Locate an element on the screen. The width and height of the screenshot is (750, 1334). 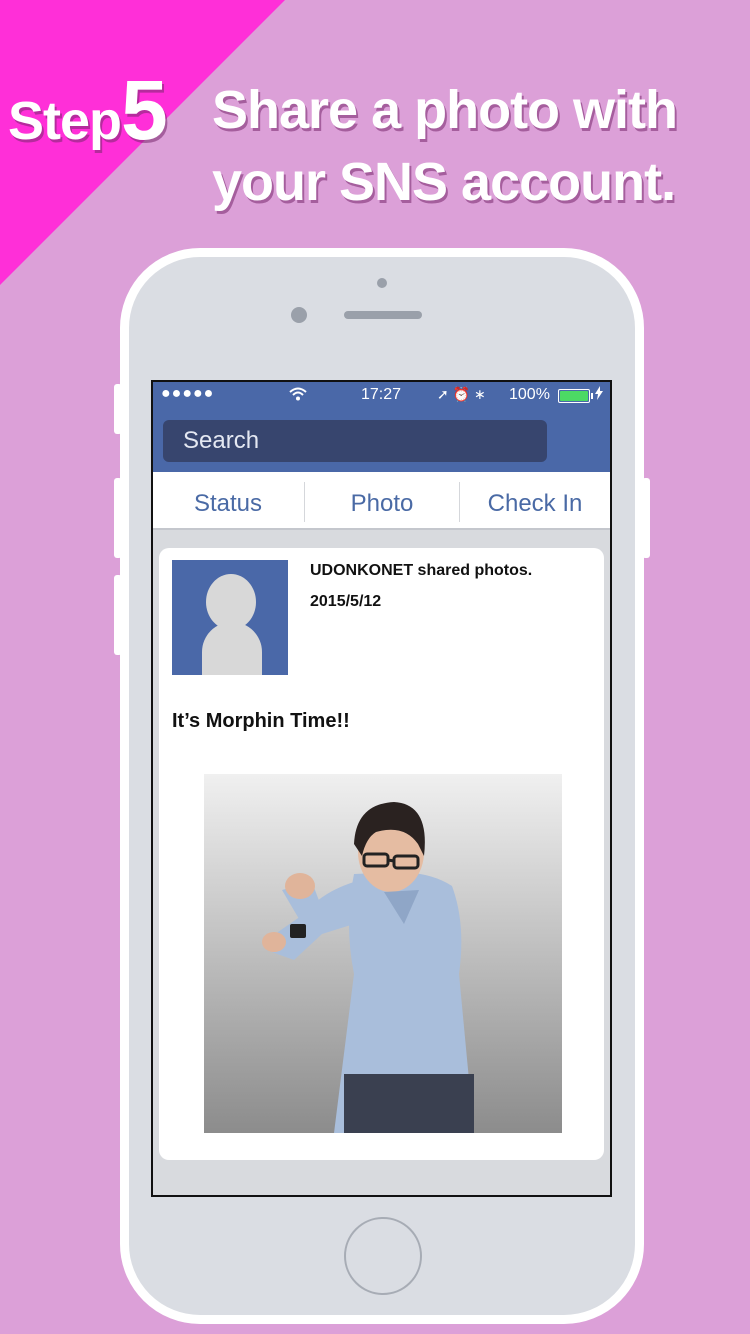
status-bar: ●●●●● 17:27 ➚ ⏰ ∗ 100% is located at coordinates (381, 395).